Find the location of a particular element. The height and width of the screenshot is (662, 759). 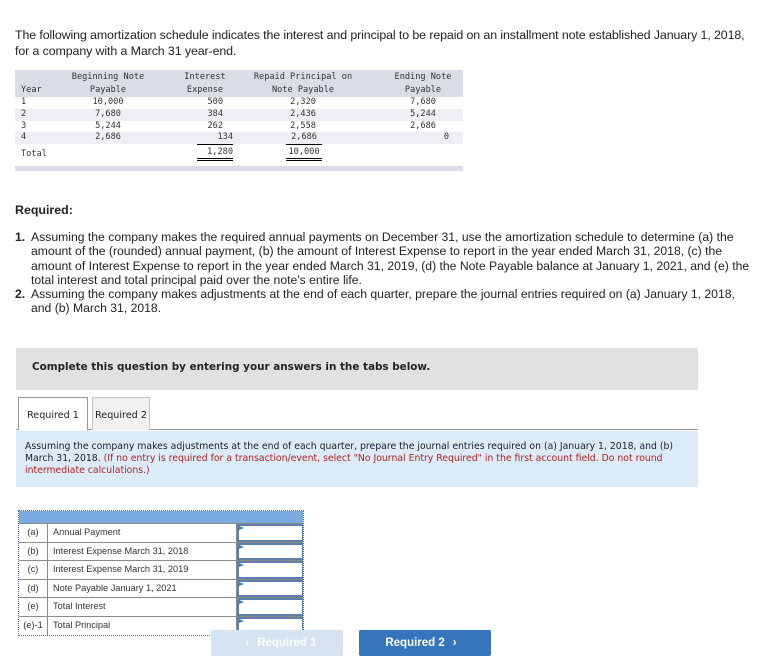

answer-label: (e)-1 is located at coordinates (33, 625).